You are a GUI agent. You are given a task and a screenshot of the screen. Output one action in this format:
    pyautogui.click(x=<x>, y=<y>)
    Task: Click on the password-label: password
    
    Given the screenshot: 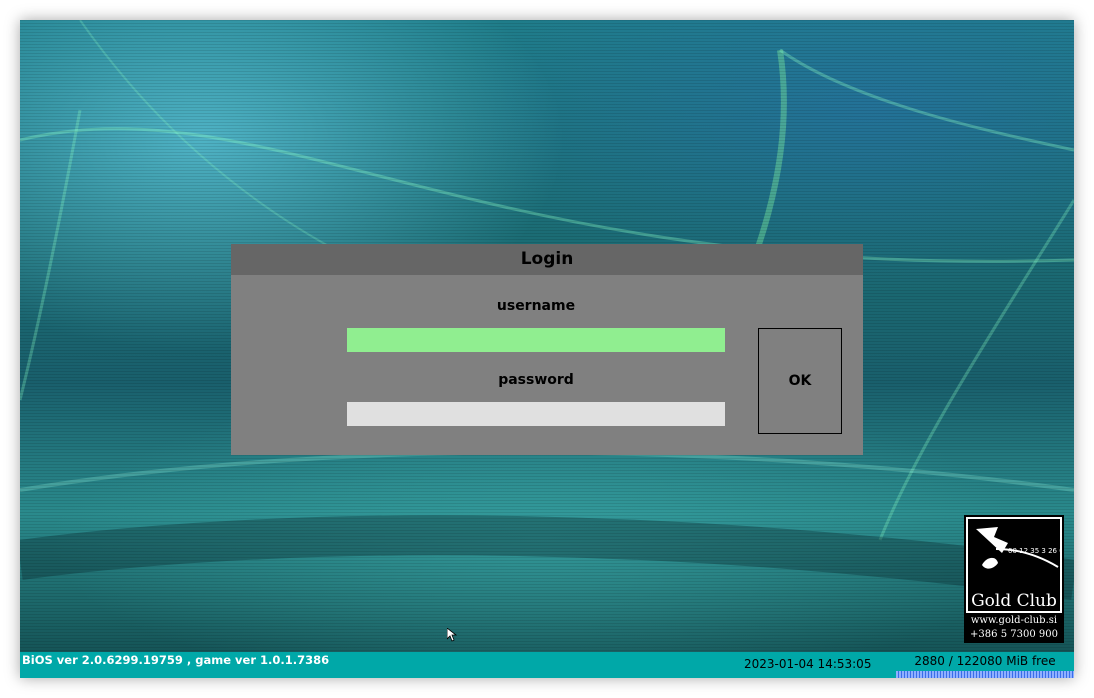 What is the action you would take?
    pyautogui.click(x=536, y=380)
    